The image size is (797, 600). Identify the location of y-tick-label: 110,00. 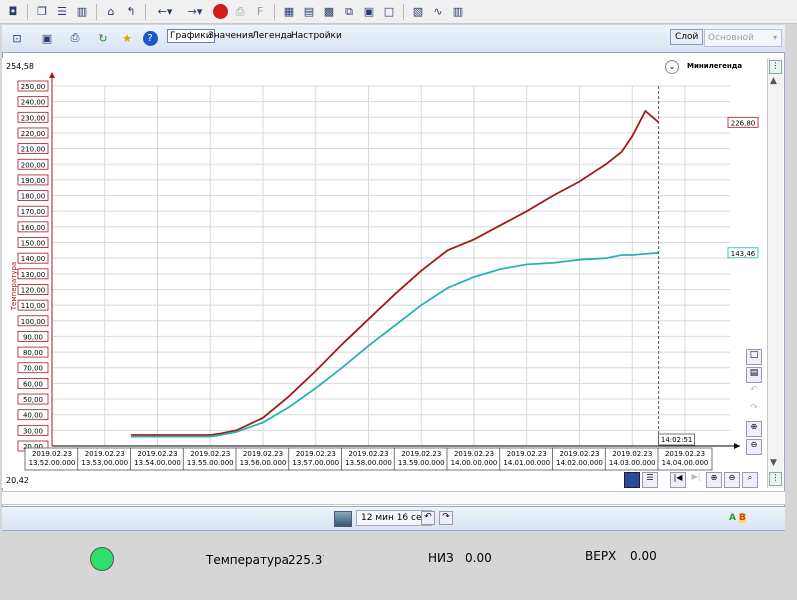
(33, 306).